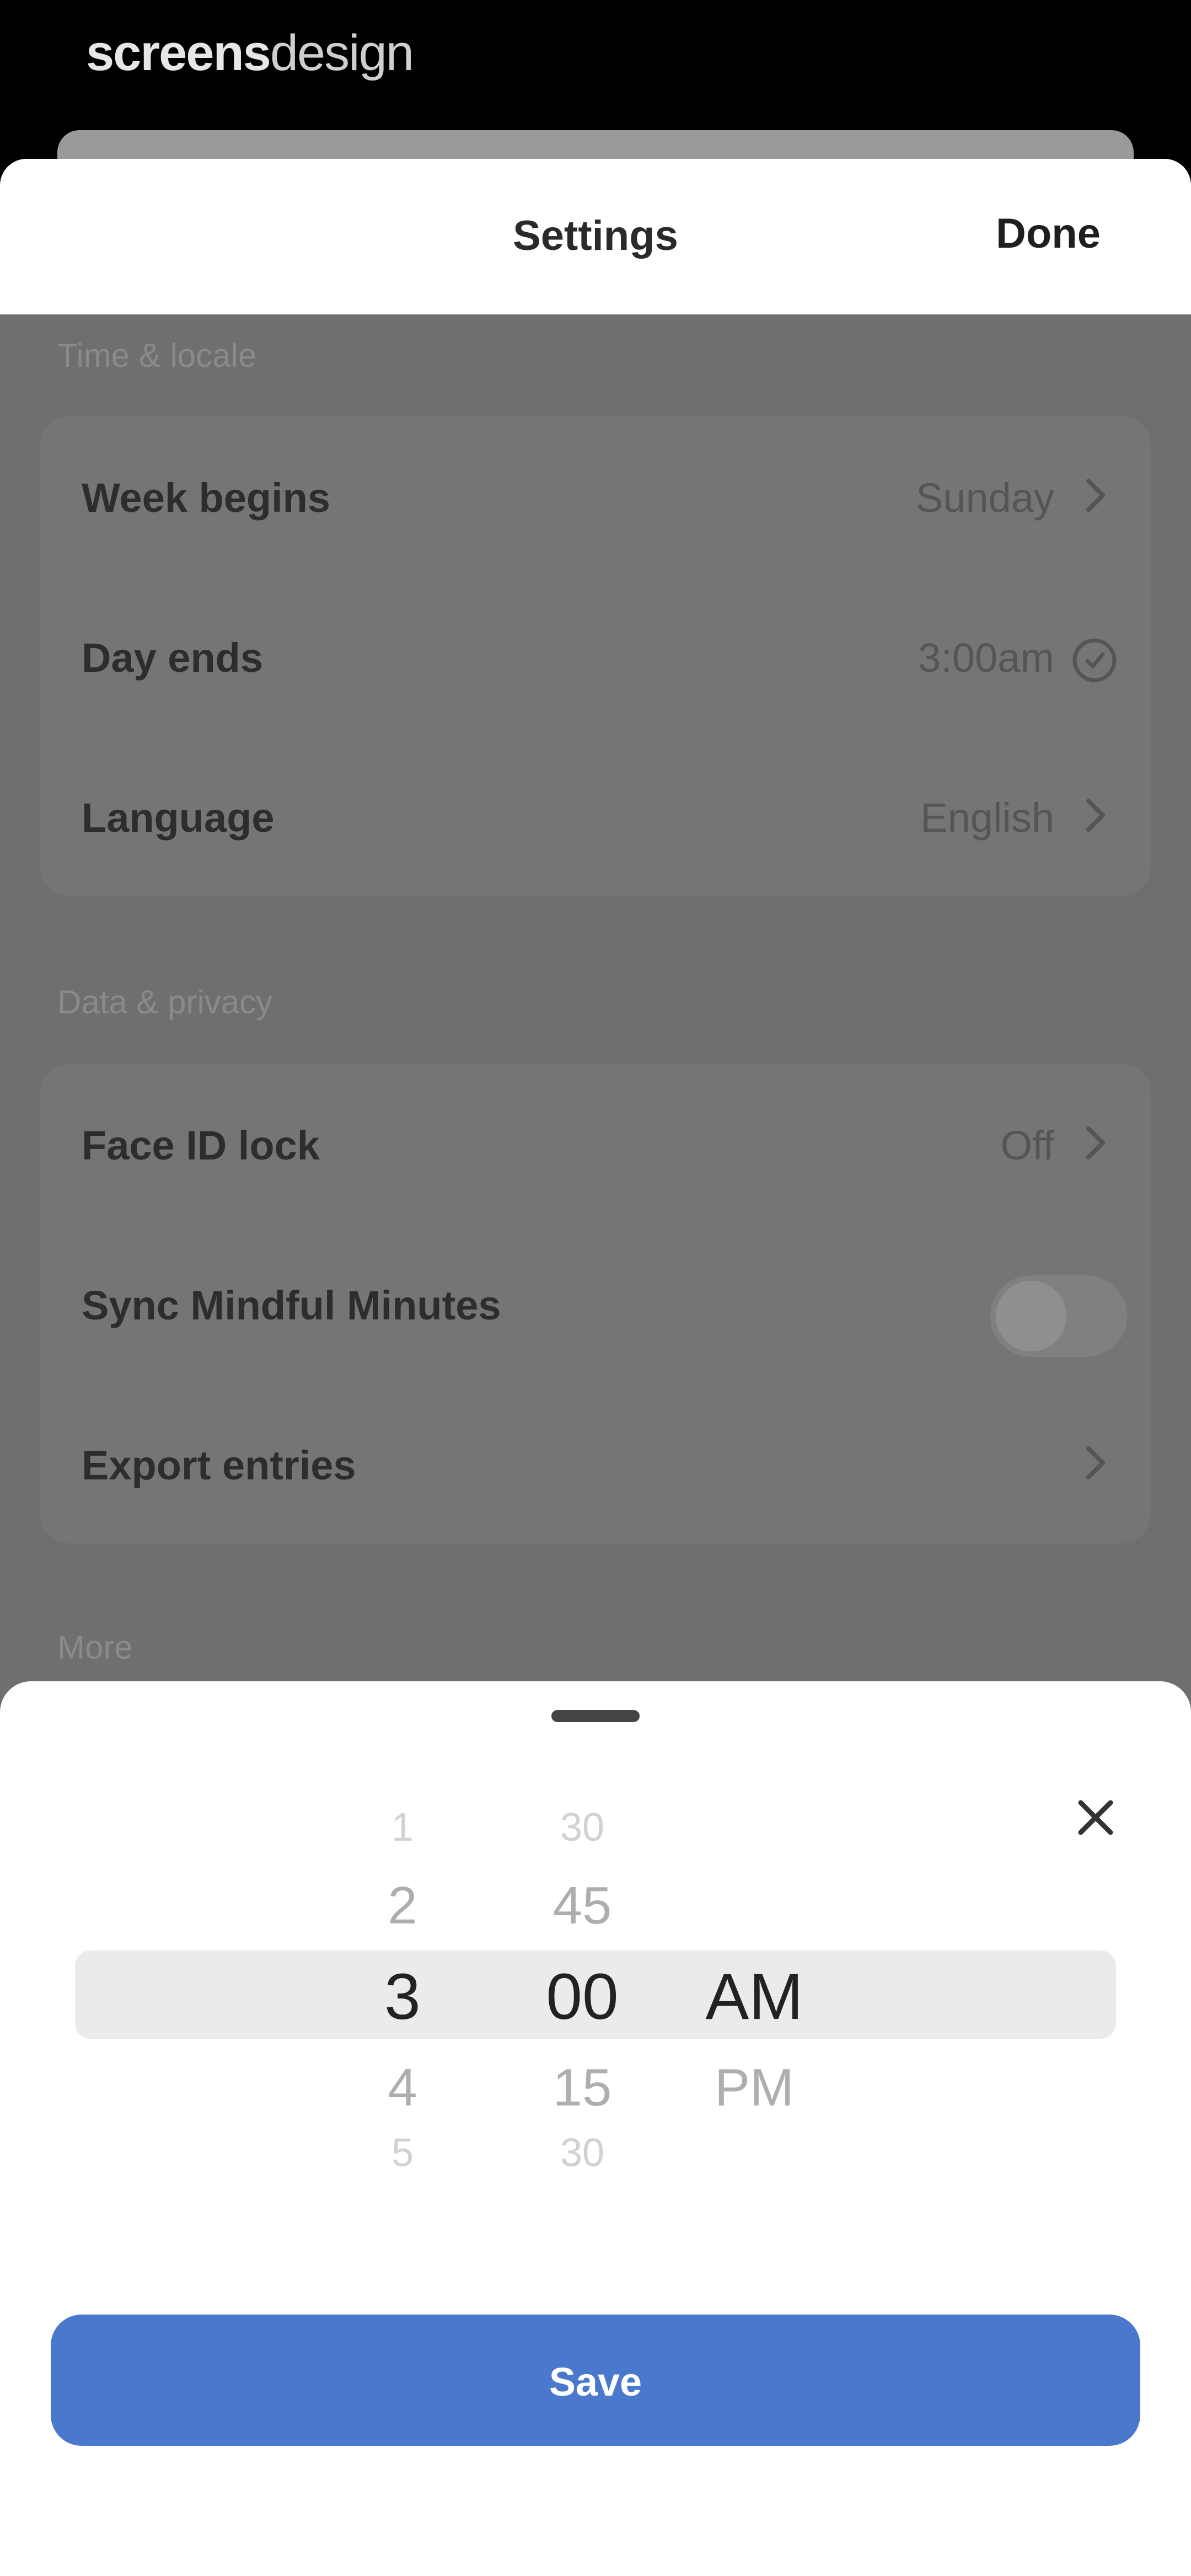  Describe the element at coordinates (201, 1145) in the screenshot. I see `row-label: Face ID lock` at that location.